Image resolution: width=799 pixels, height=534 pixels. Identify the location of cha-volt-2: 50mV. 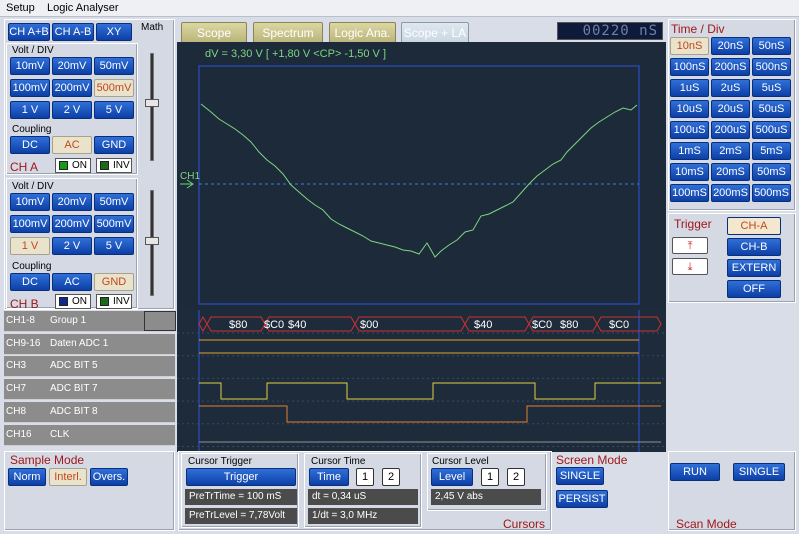
(114, 66).